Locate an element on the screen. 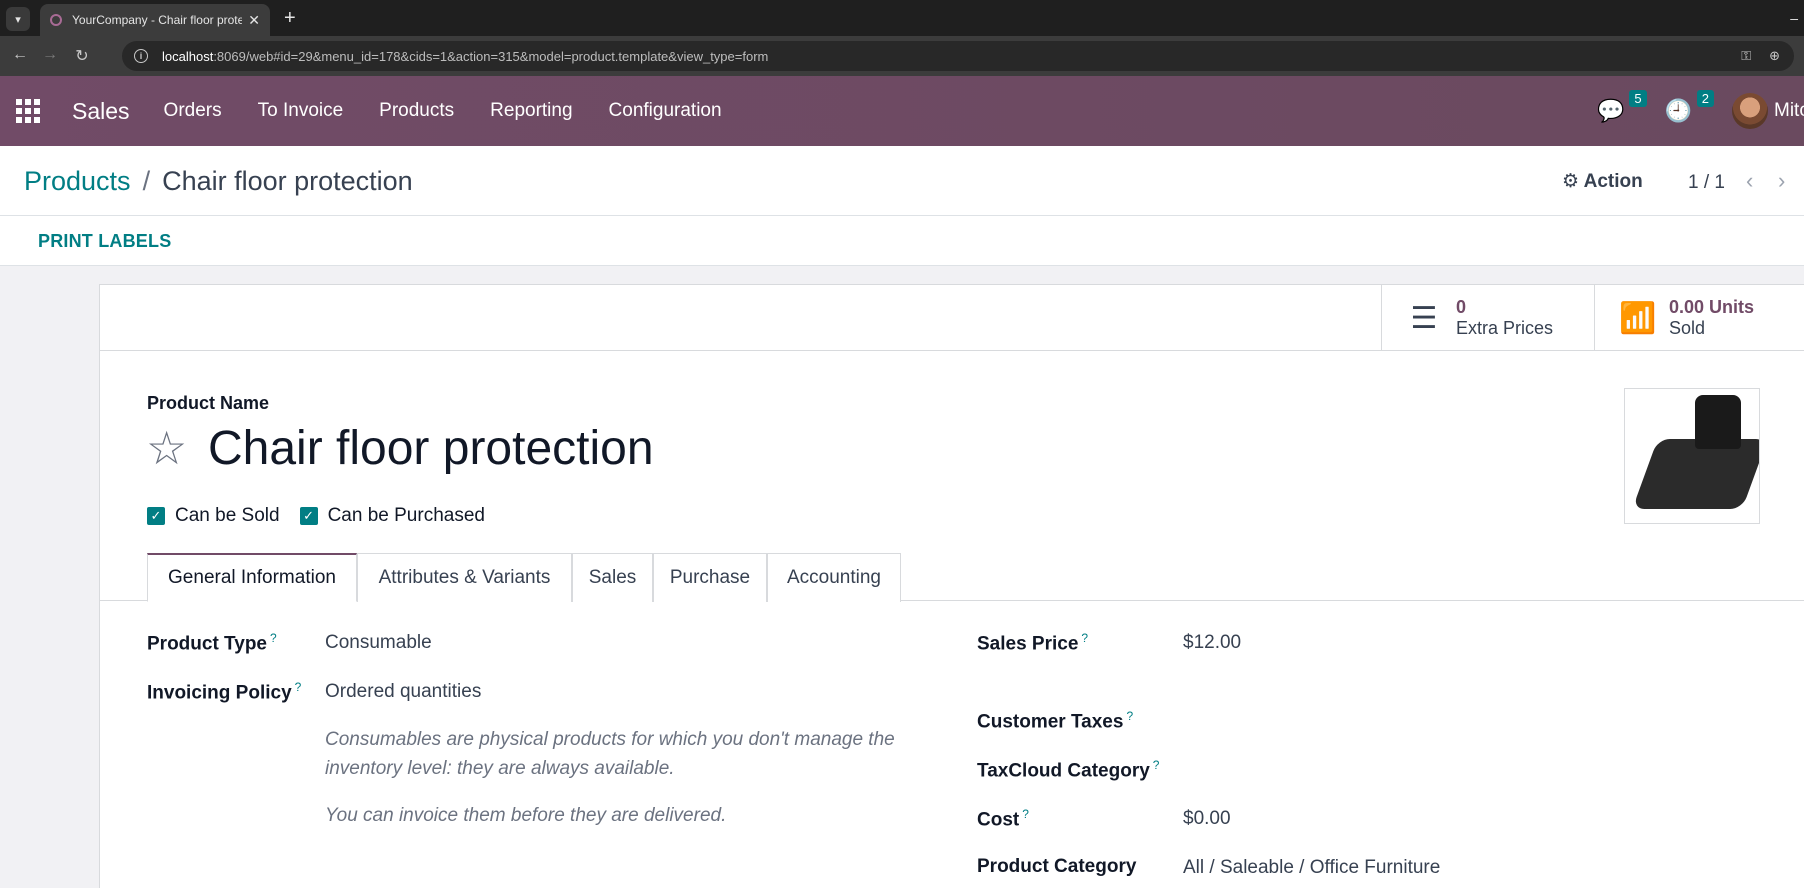 This screenshot has width=1804, height=888. reload-icon: ↻ is located at coordinates (82, 56).